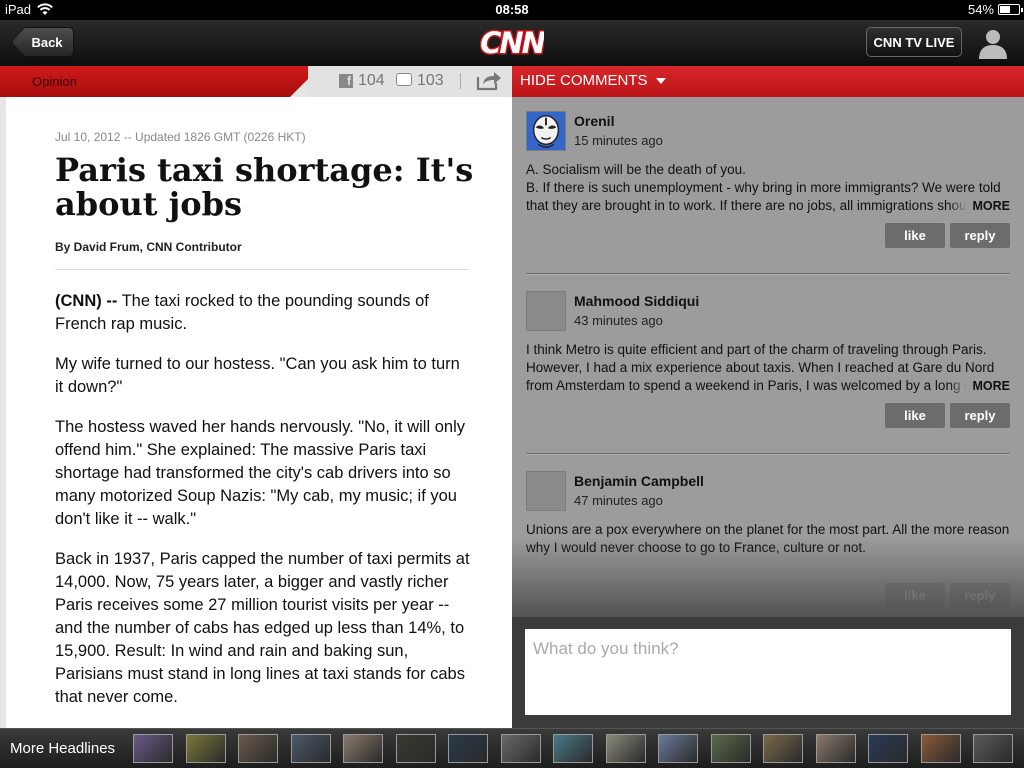 The width and height of the screenshot is (1024, 768). What do you see at coordinates (489, 80) in the screenshot?
I see `share-icon` at bounding box center [489, 80].